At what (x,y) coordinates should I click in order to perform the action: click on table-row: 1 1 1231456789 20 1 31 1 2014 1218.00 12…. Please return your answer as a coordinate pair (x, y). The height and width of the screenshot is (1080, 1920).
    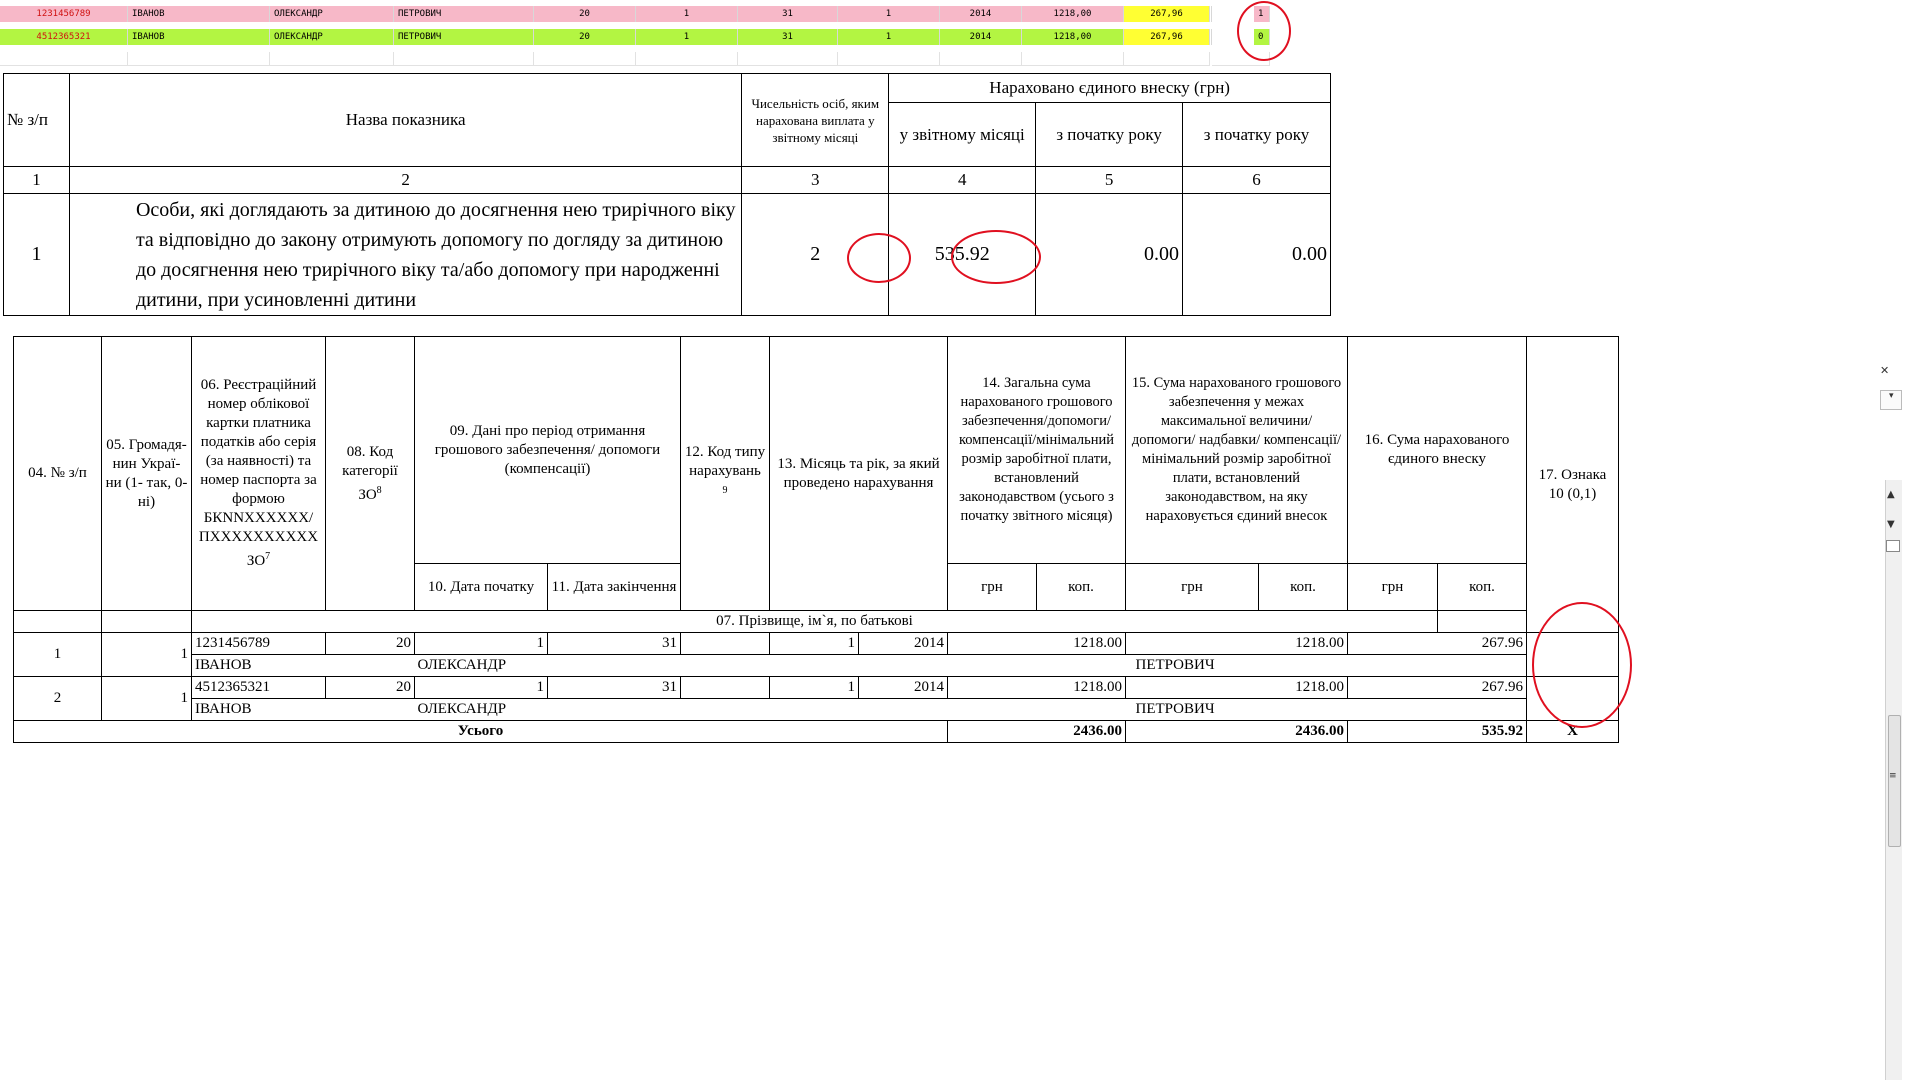
    Looking at the image, I should click on (816, 654).